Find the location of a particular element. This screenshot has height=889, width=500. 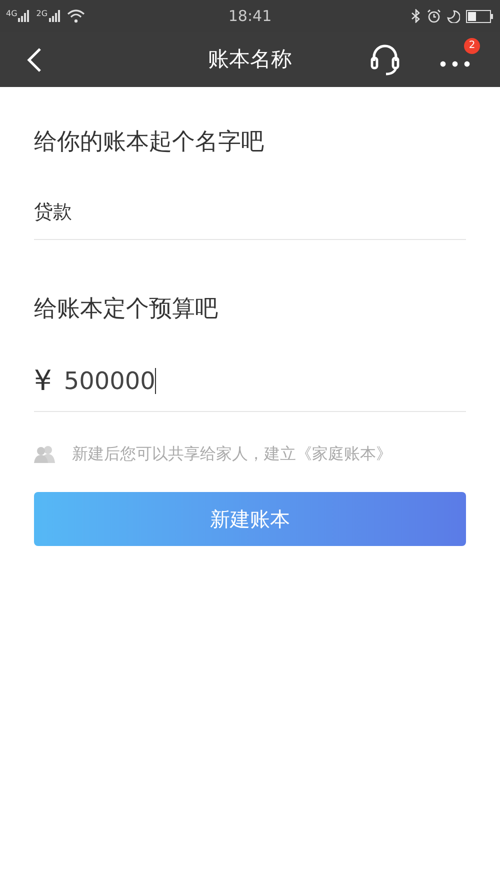

page-title: 账本名称 is located at coordinates (250, 59).